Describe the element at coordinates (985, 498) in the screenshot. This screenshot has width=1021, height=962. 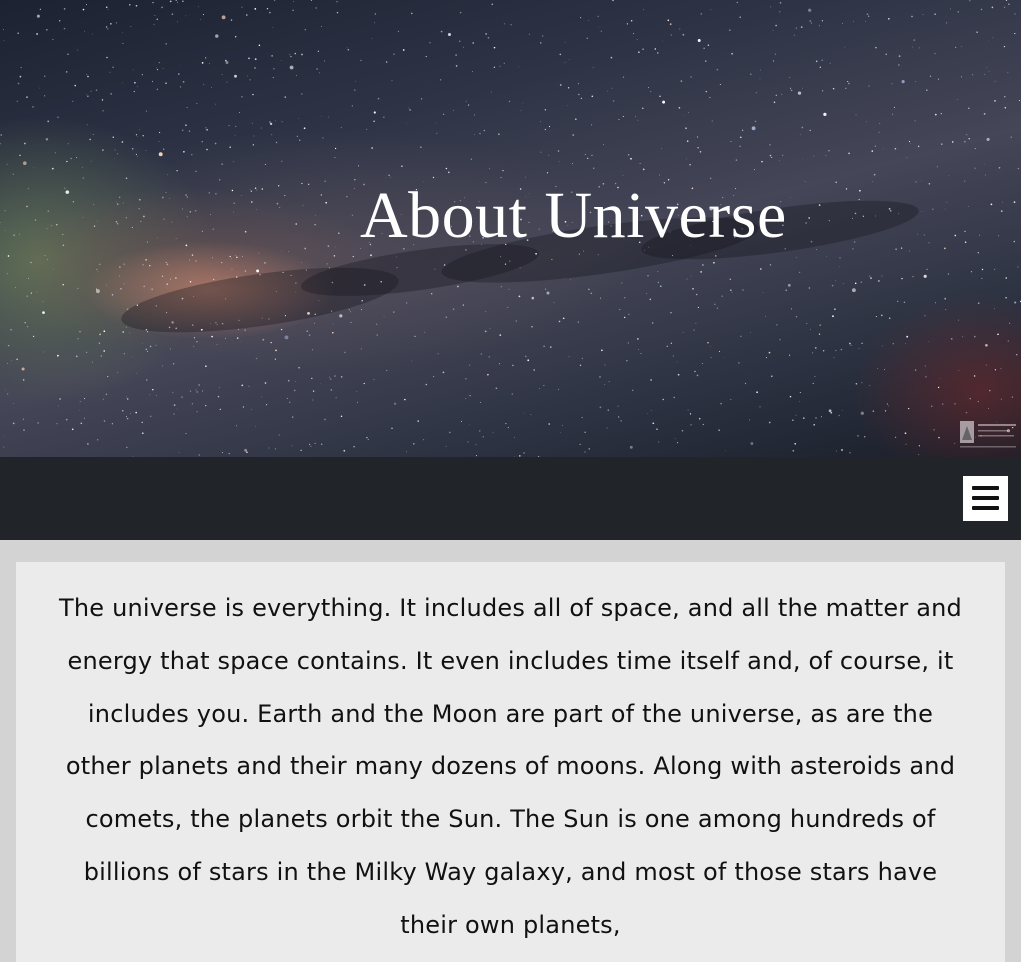
I see `menu-toggle-button` at that location.